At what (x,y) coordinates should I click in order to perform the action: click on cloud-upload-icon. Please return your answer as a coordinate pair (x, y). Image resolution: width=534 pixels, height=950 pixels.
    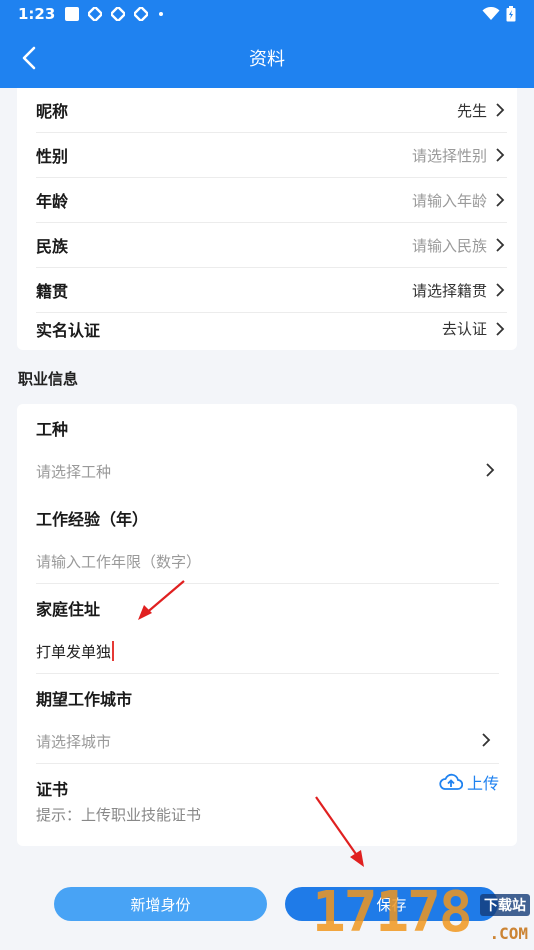
    Looking at the image, I should click on (451, 781).